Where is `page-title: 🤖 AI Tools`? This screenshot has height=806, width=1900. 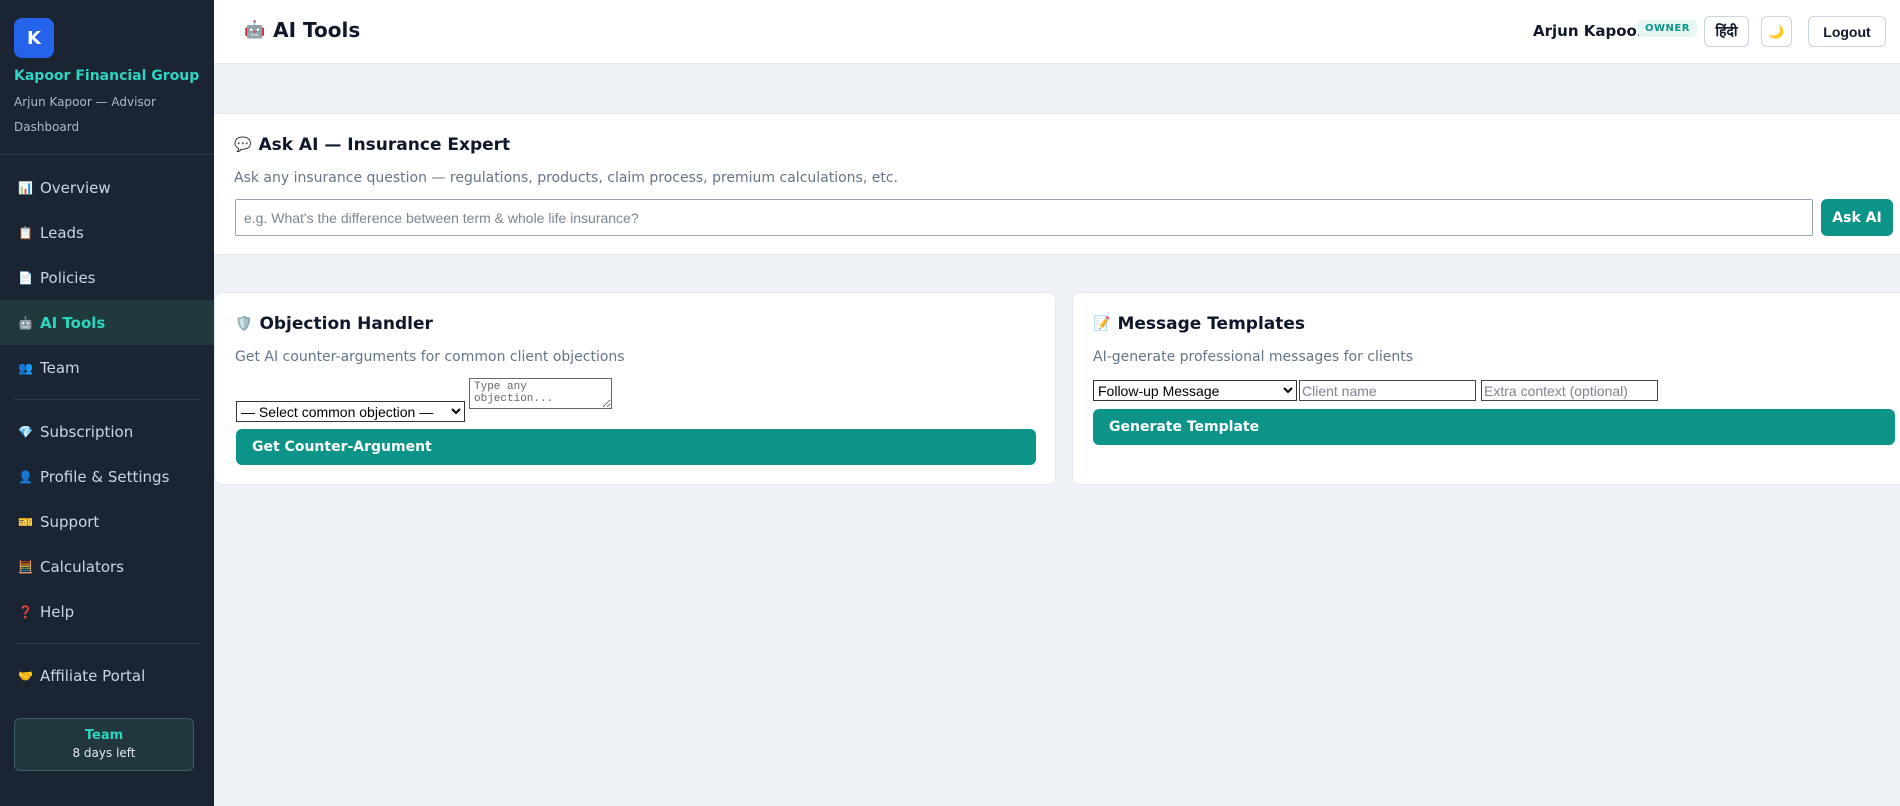
page-title: 🤖 AI Tools is located at coordinates (302, 30).